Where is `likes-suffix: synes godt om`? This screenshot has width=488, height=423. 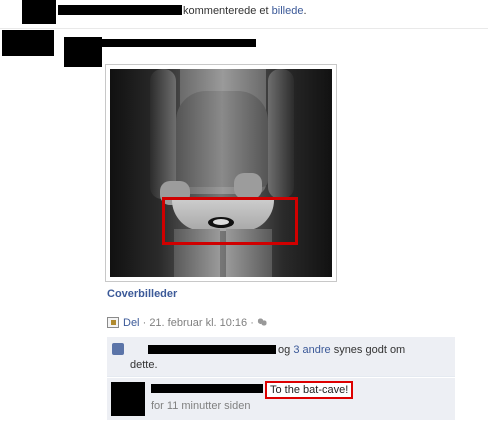
likes-suffix: synes godt om is located at coordinates (369, 350).